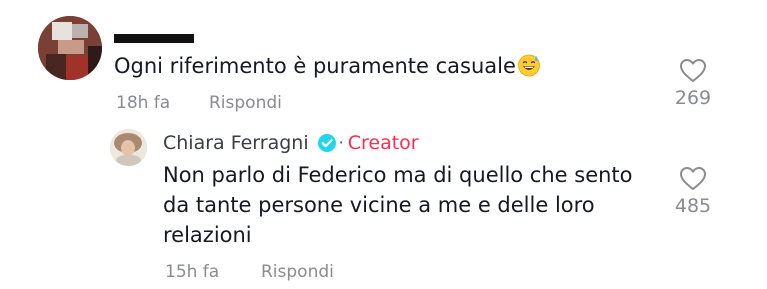  Describe the element at coordinates (315, 66) in the screenshot. I see `comment-text: Ogni riferimento è puramente casuale` at that location.